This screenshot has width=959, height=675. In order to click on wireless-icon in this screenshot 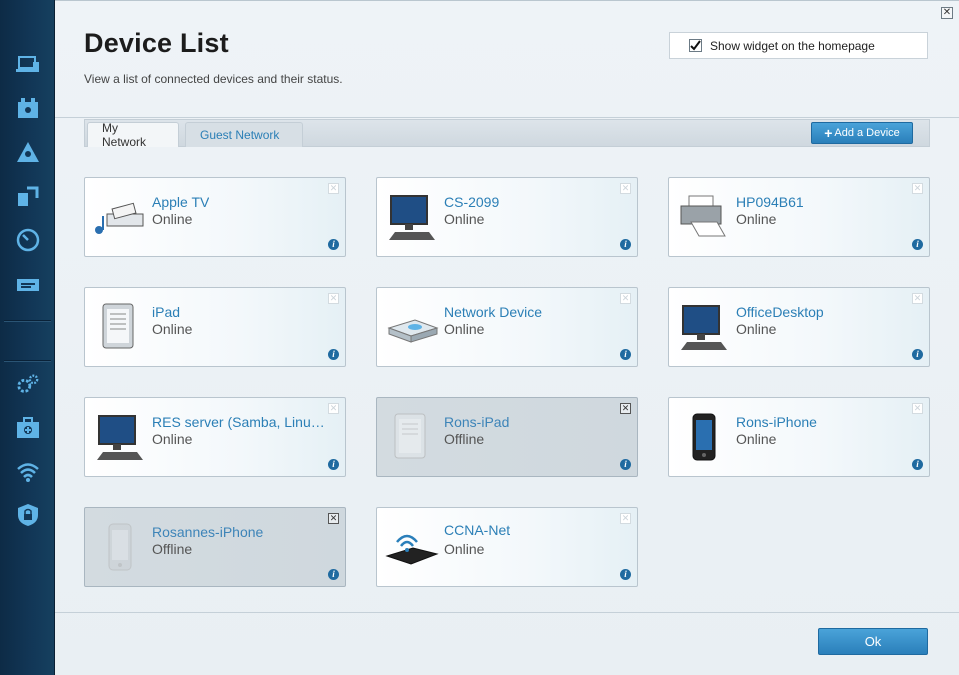, I will do `click(28, 472)`.